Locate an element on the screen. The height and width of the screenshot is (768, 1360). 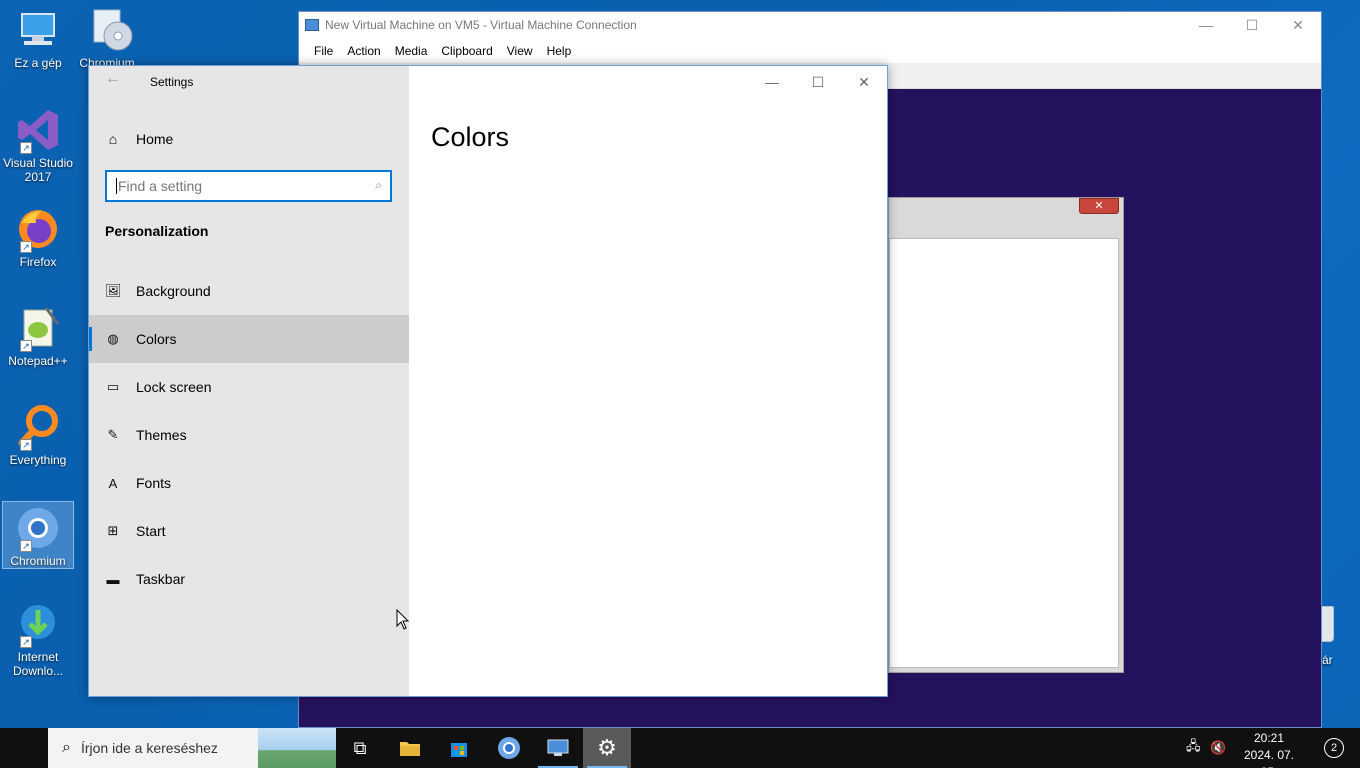
desktop-icon-label: Everything is located at coordinates (38, 460).